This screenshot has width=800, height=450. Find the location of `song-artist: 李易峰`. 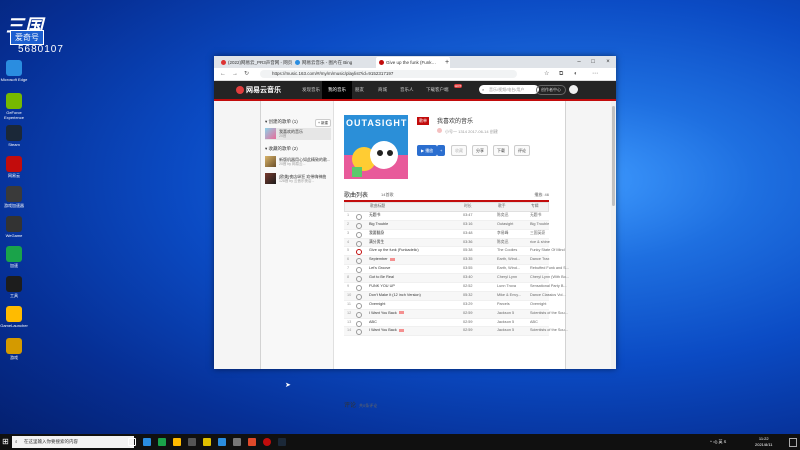

song-artist: 李易峰 is located at coordinates (512, 234).